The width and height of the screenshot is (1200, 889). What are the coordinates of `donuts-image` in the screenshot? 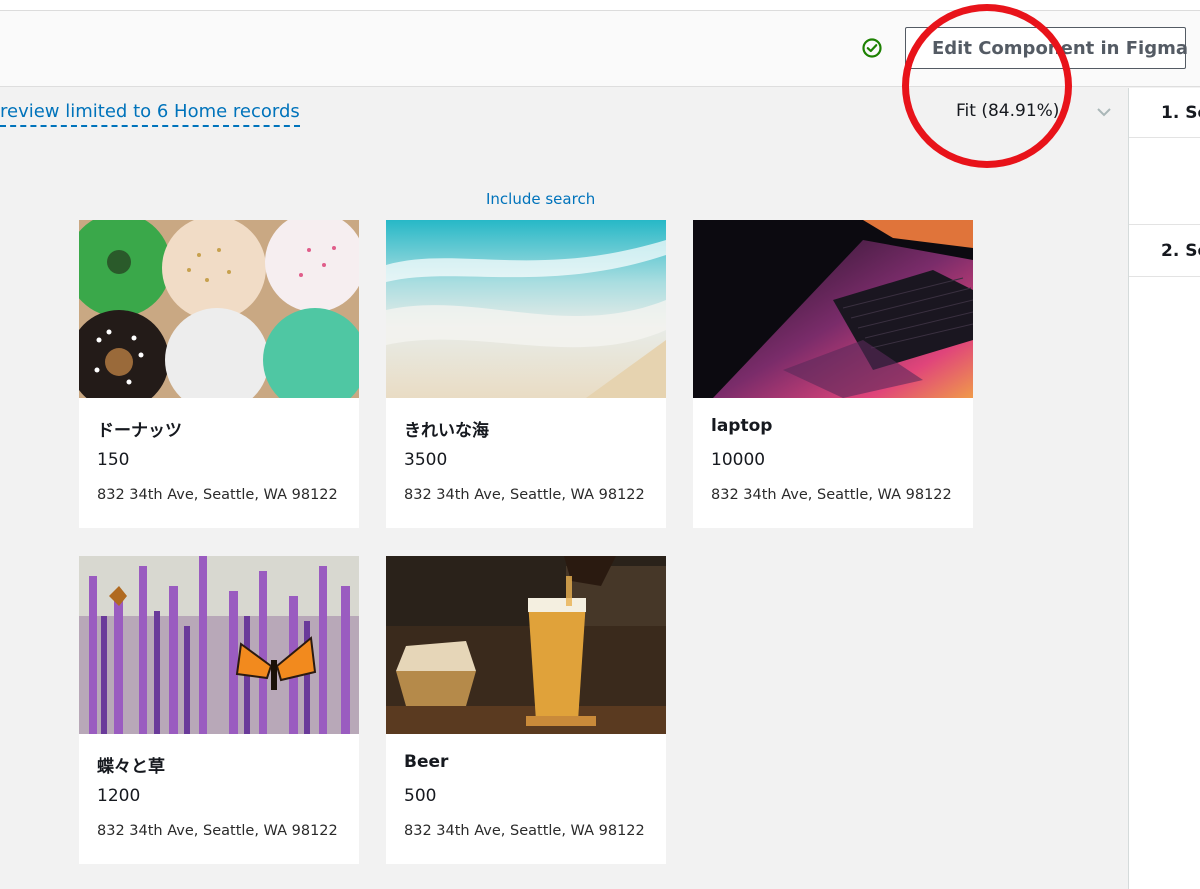 It's located at (219, 309).